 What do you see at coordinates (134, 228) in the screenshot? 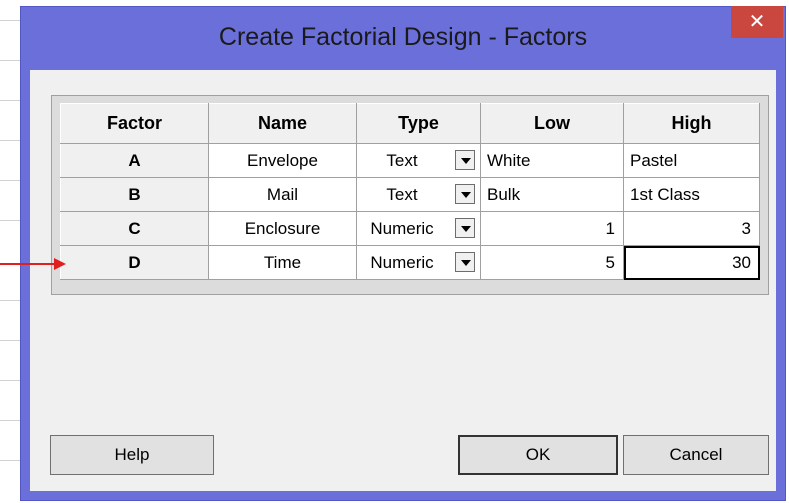
I see `row-header-factor: C` at bounding box center [134, 228].